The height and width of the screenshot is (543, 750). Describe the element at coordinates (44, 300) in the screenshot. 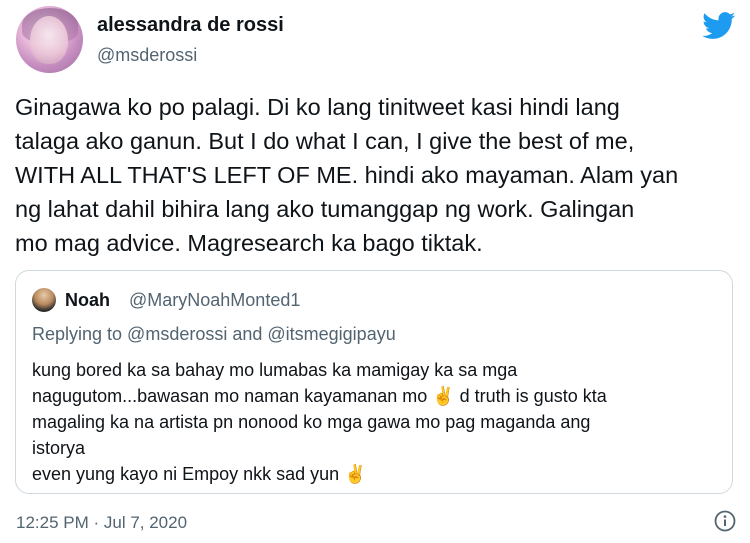

I see `quoted-author-avatar` at that location.